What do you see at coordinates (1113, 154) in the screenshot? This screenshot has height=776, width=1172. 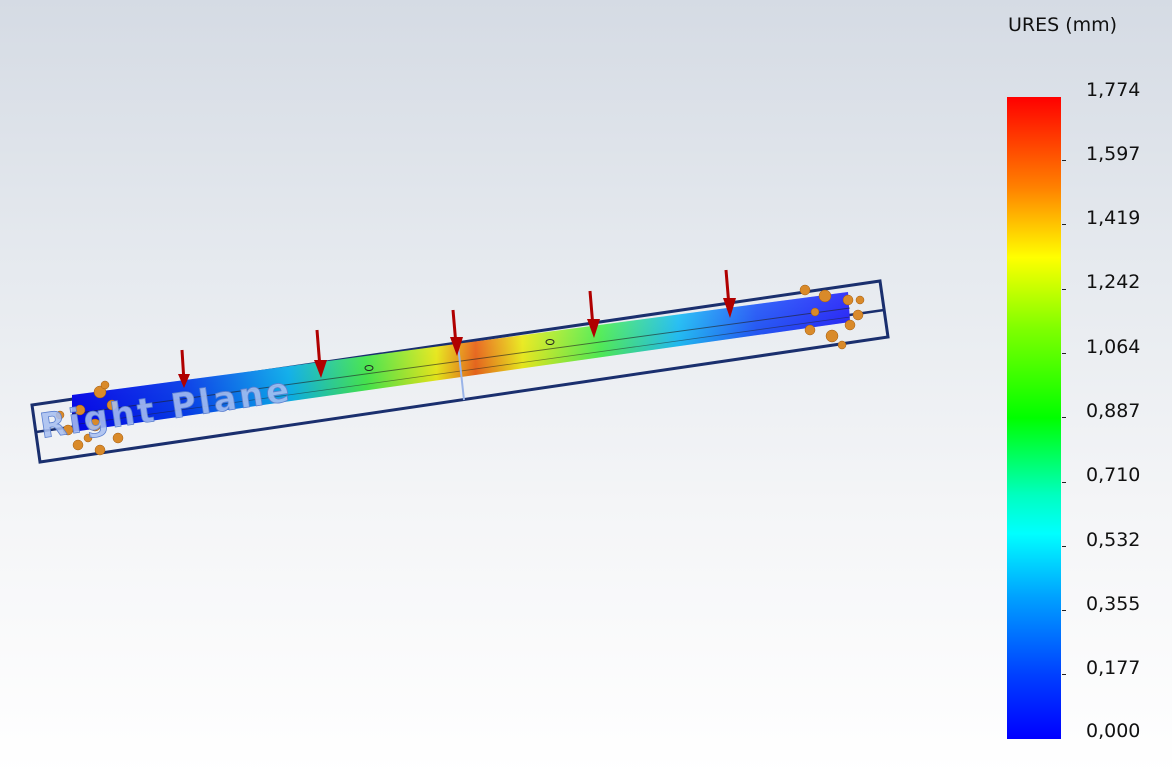 I see `legend-tick-label: 1,597` at bounding box center [1113, 154].